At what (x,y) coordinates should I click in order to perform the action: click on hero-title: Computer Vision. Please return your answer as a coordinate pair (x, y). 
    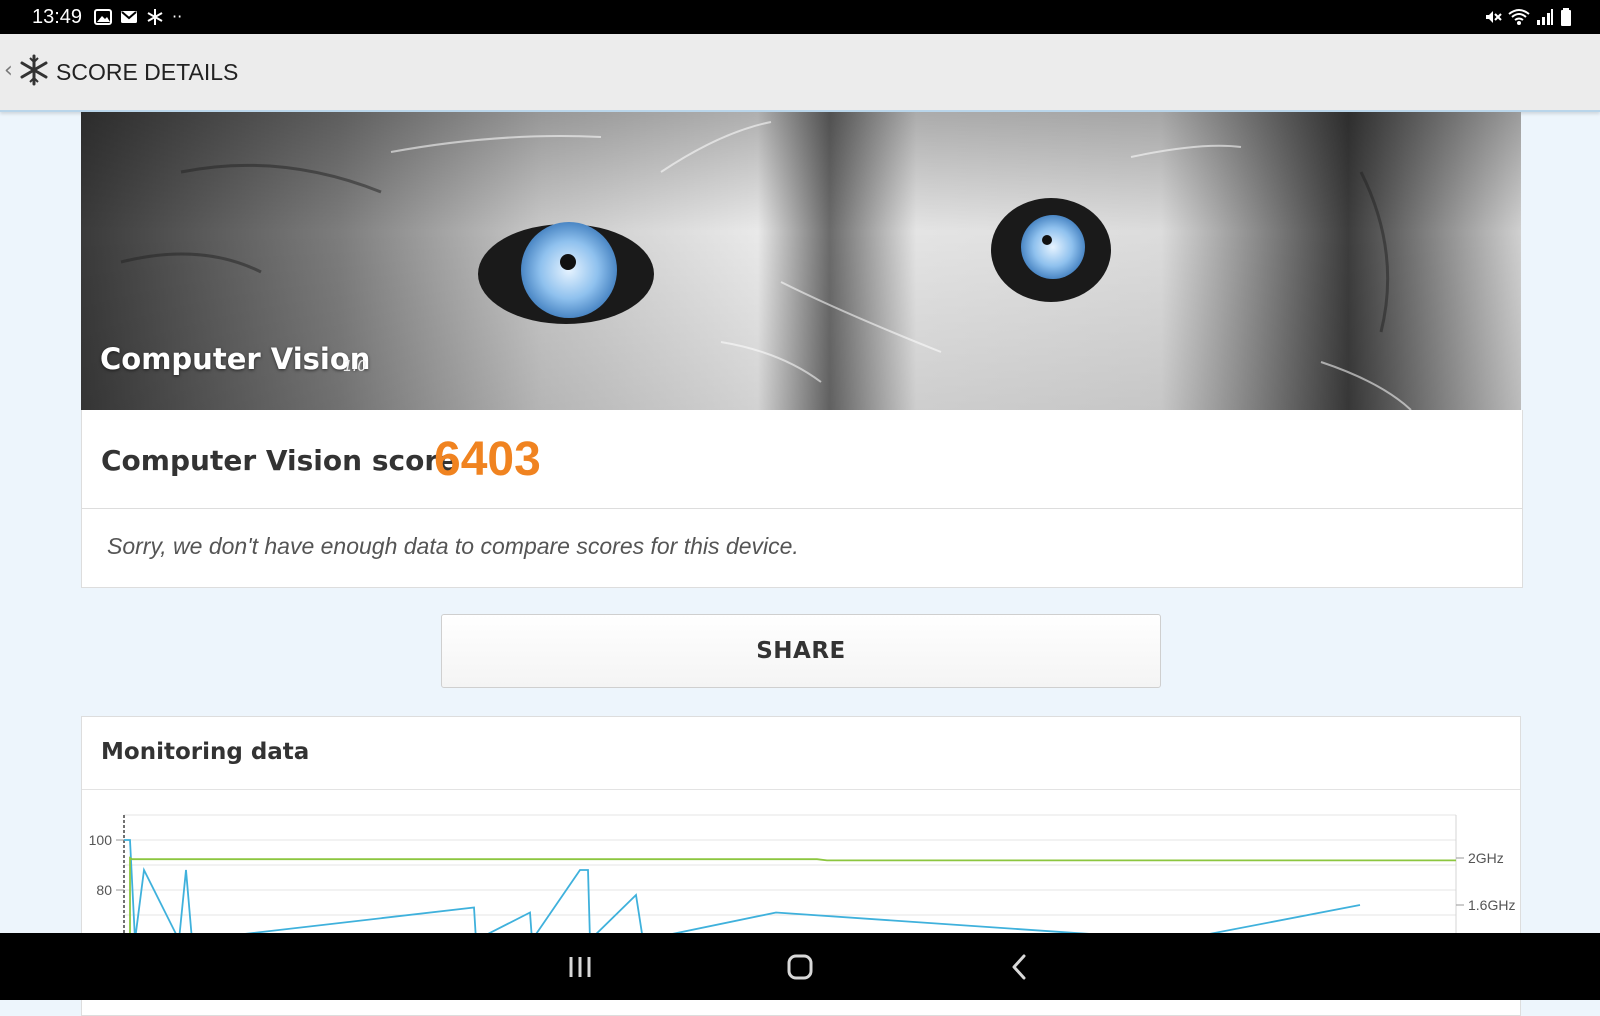
    Looking at the image, I should click on (235, 359).